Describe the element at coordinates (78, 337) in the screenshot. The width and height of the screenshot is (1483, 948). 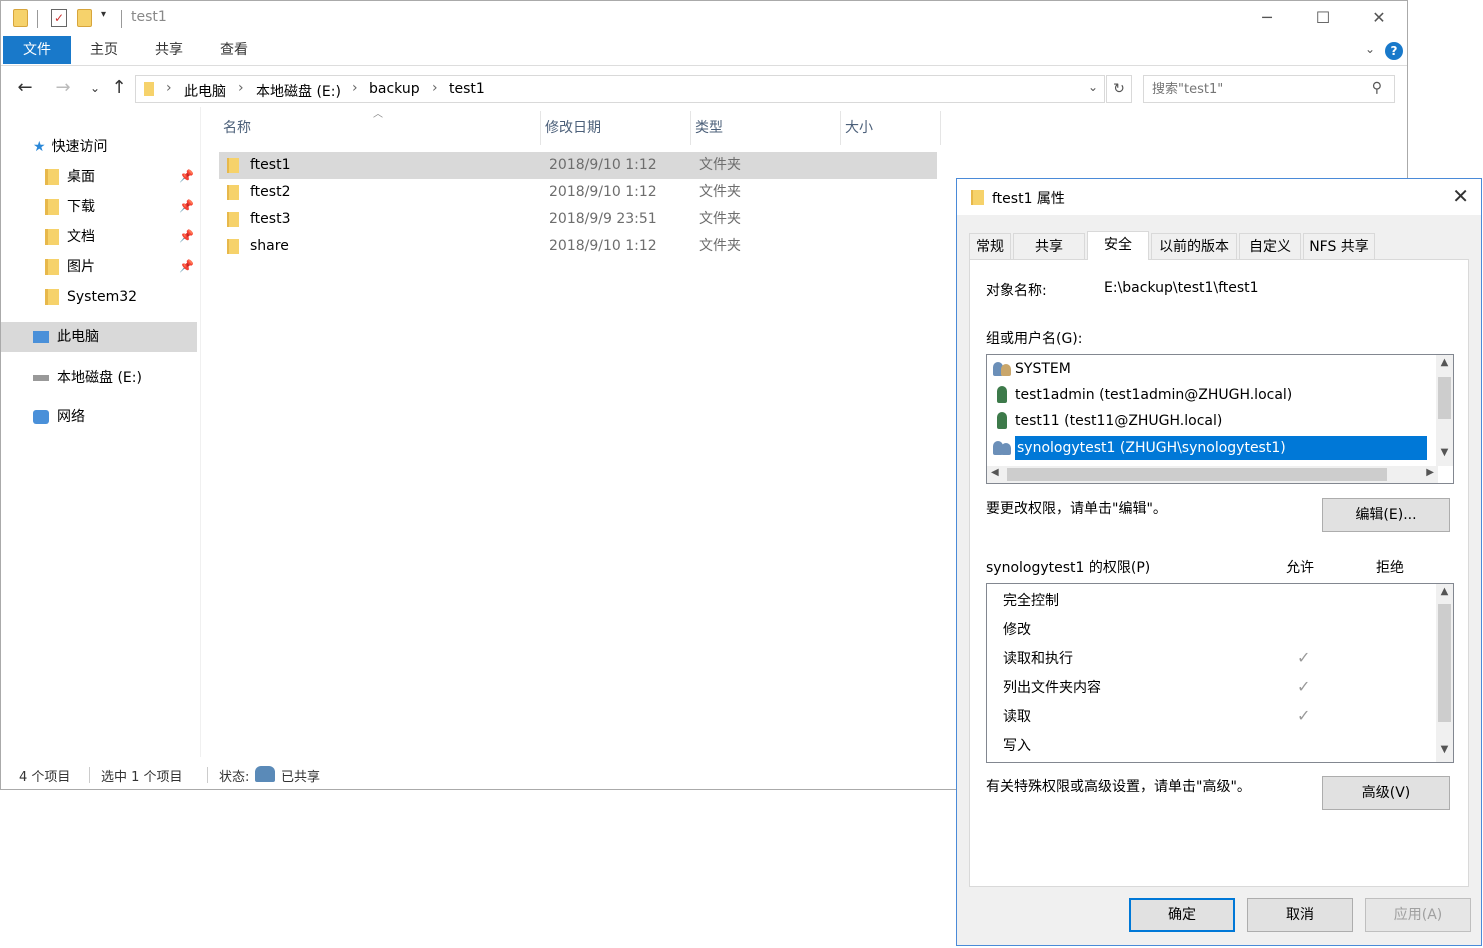
I see `nav-label: 此电脑` at that location.